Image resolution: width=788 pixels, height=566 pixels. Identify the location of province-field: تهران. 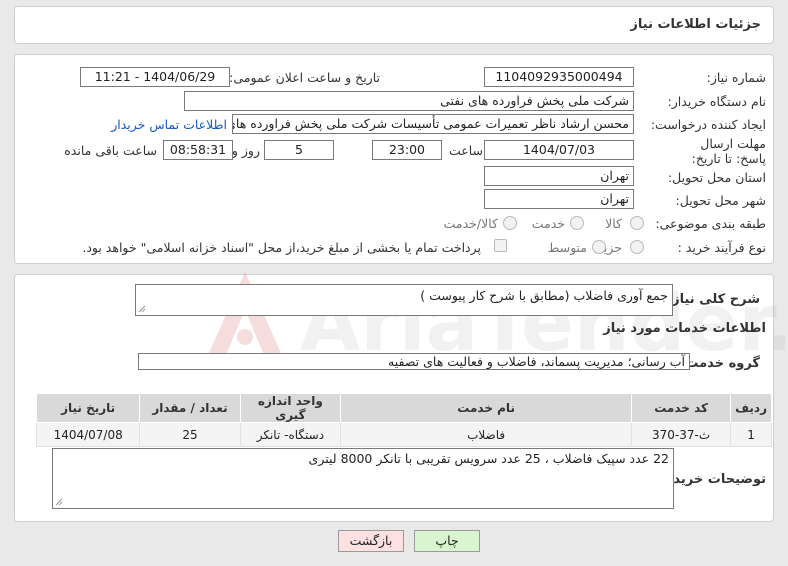
(559, 176).